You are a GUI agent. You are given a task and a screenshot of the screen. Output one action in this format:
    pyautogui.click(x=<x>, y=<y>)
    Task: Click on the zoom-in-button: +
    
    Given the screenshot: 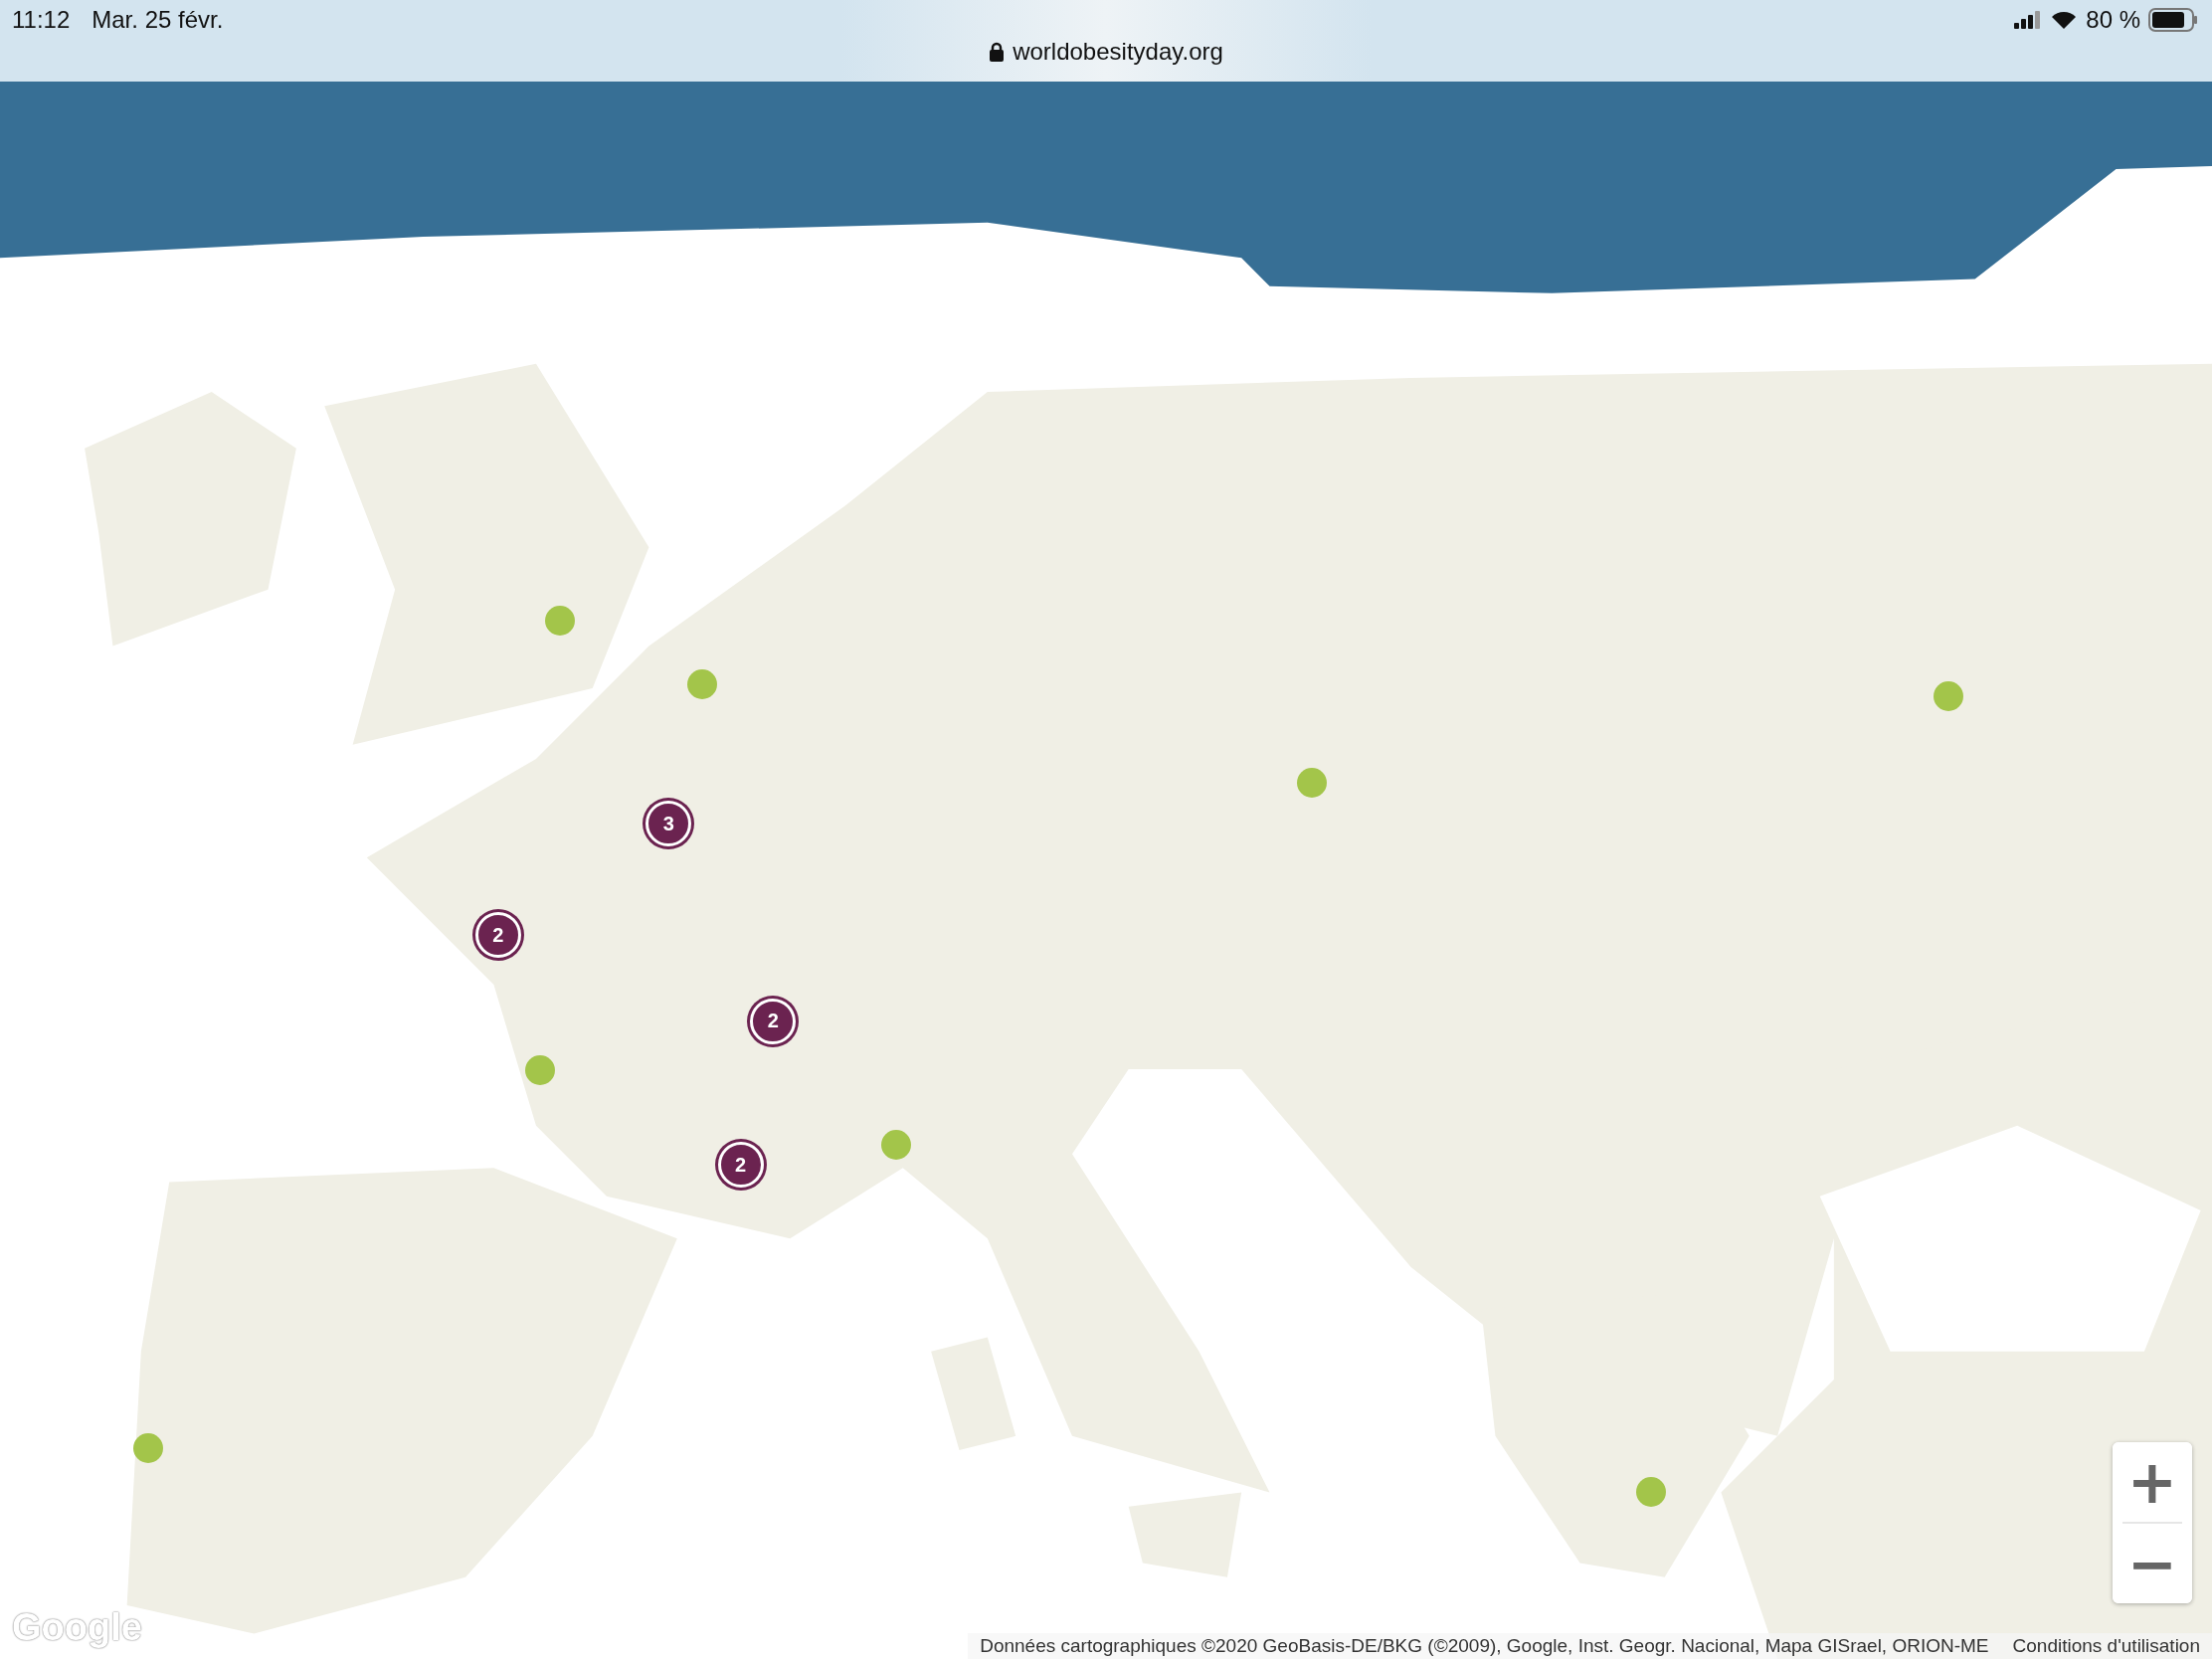 What is the action you would take?
    pyautogui.click(x=2152, y=1482)
    